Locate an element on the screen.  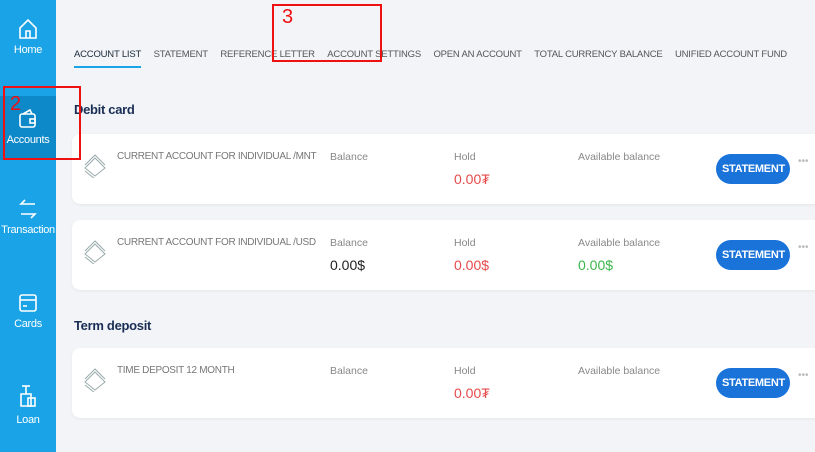
tab-unified-account-fund: UNIFIED ACCOUNT FUND is located at coordinates (731, 57).